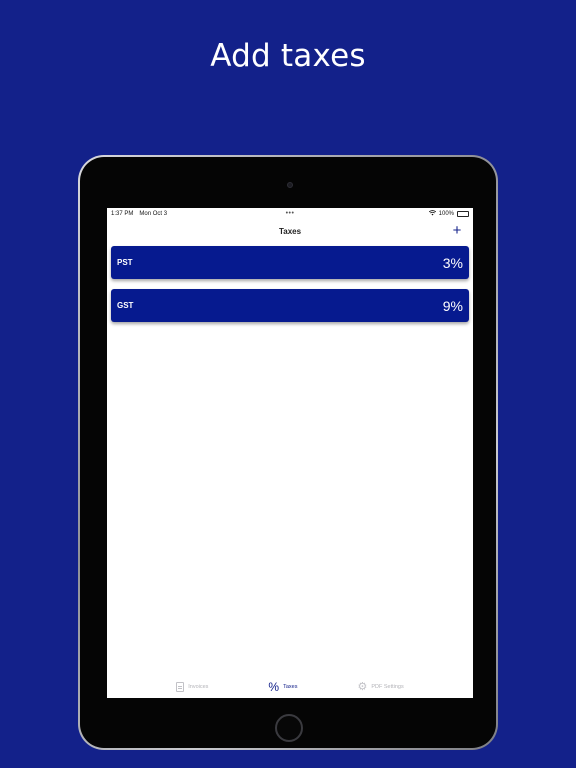 The height and width of the screenshot is (768, 576). Describe the element at coordinates (125, 305) in the screenshot. I see `tax-name: GST` at that location.